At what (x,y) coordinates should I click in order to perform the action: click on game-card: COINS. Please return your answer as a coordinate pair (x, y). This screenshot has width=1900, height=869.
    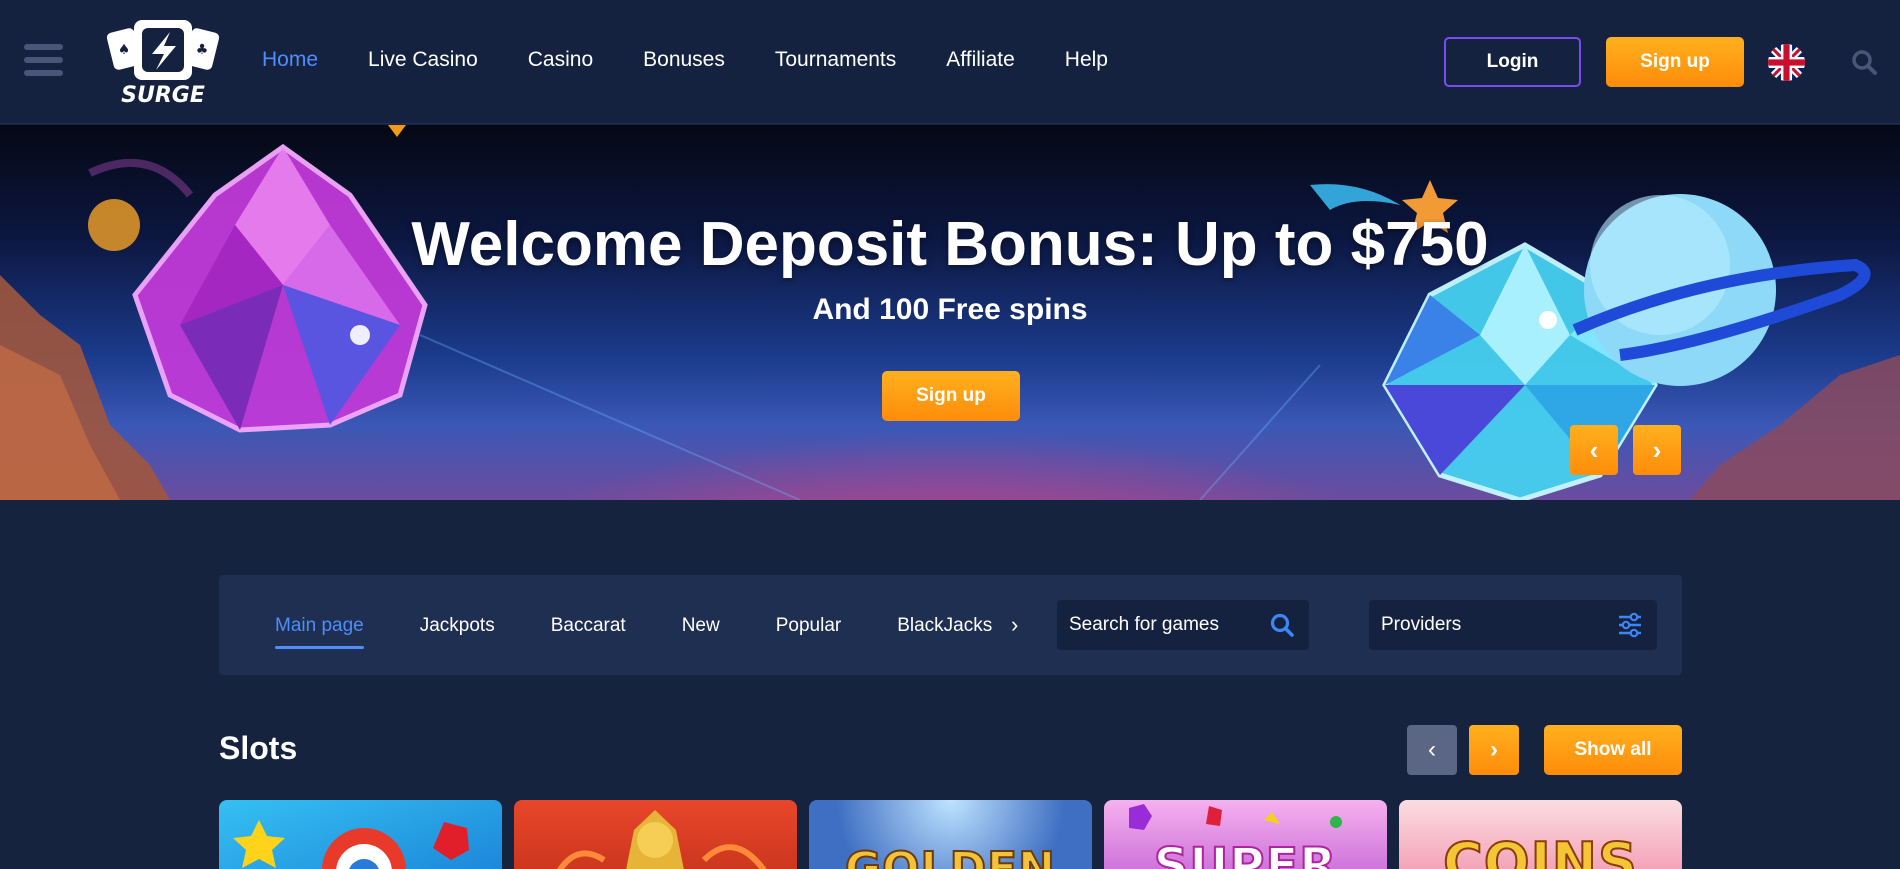
    Looking at the image, I should click on (1540, 834).